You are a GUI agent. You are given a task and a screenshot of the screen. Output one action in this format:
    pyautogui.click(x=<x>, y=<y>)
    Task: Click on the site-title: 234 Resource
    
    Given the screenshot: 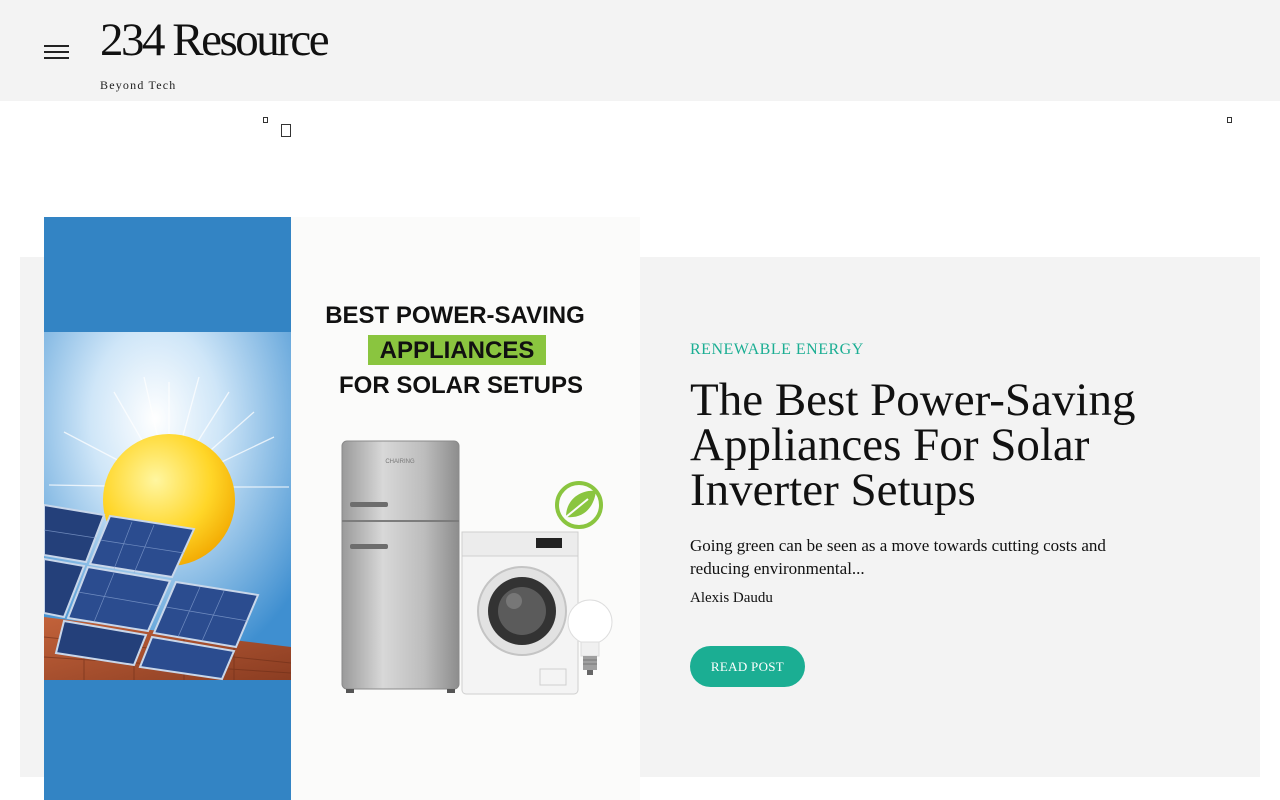 What is the action you would take?
    pyautogui.click(x=215, y=40)
    